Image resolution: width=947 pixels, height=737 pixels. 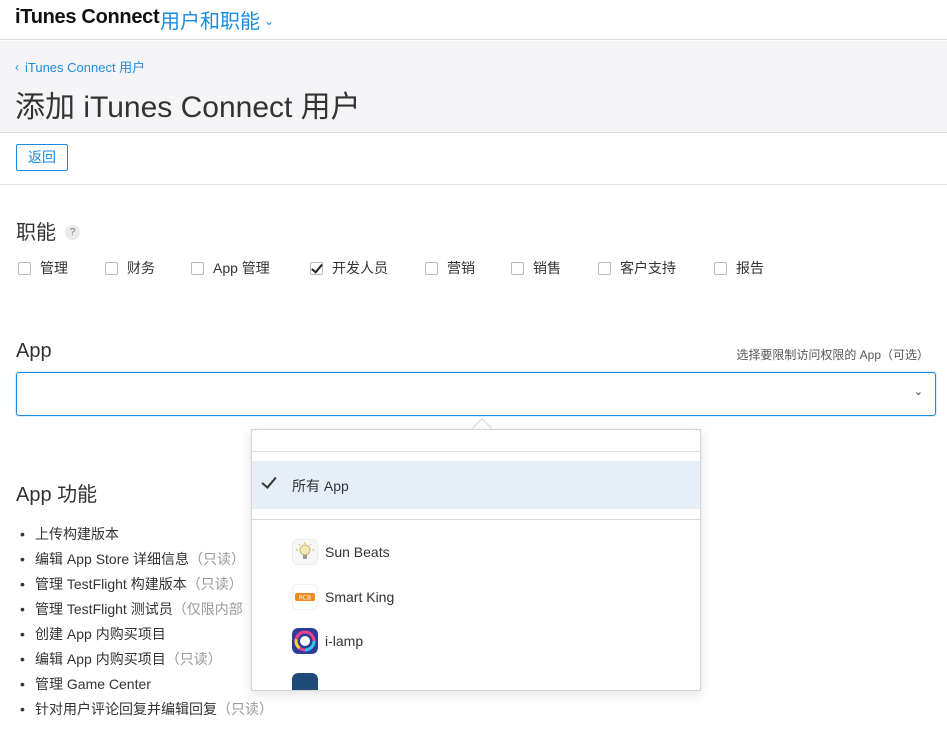 I want to click on role-checkbox-sales: 销售, so click(x=536, y=268).